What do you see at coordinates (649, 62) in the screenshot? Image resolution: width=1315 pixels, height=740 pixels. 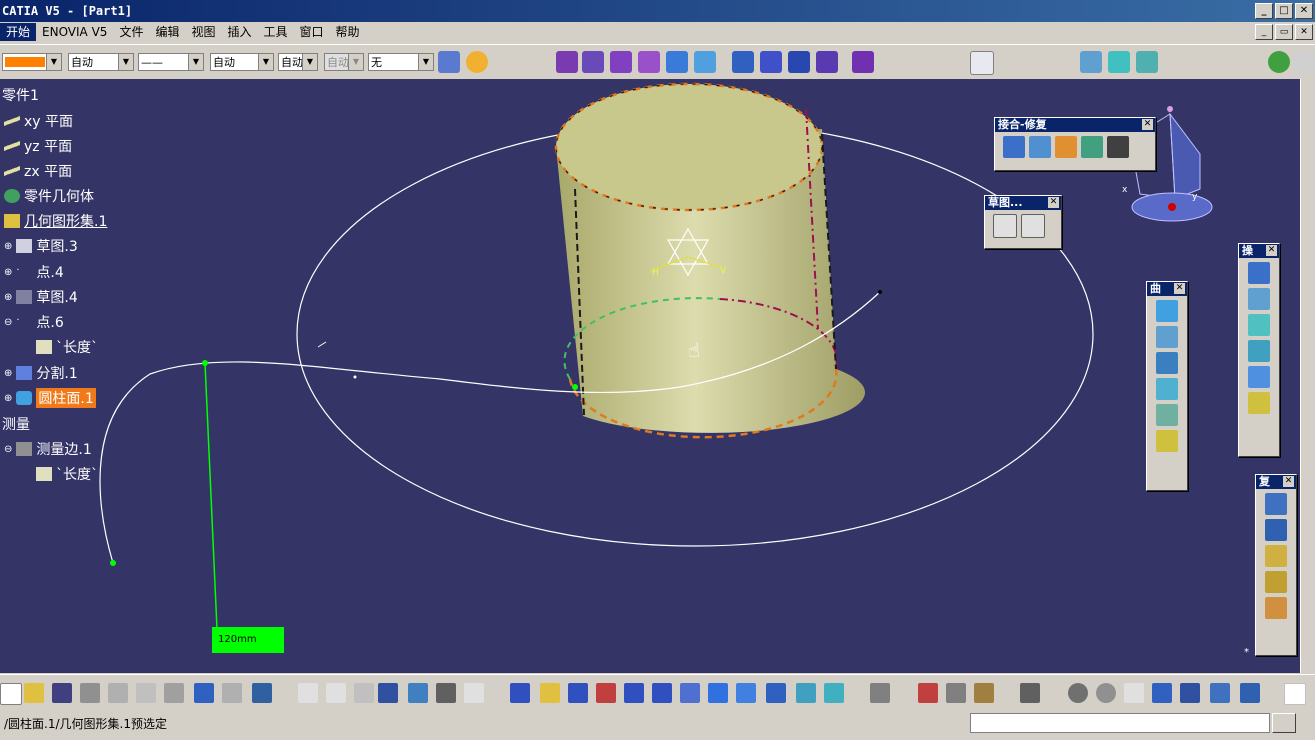 I see `fill-icon` at bounding box center [649, 62].